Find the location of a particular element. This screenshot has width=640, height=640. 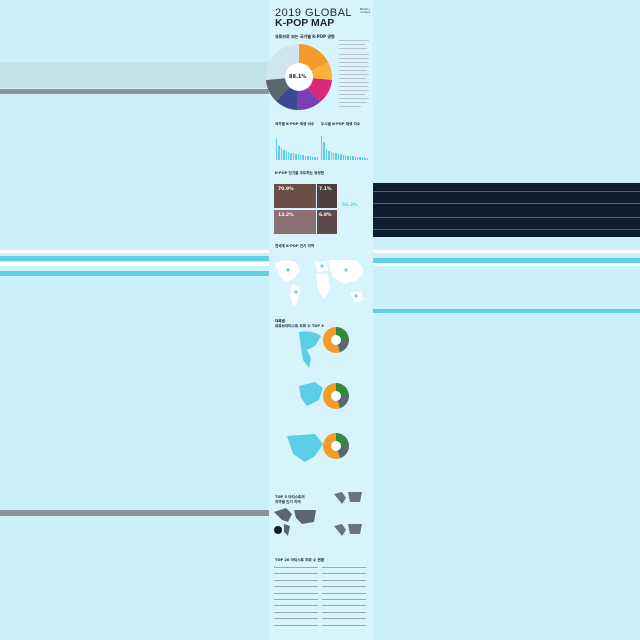

world-map is located at coordinates (319, 284).